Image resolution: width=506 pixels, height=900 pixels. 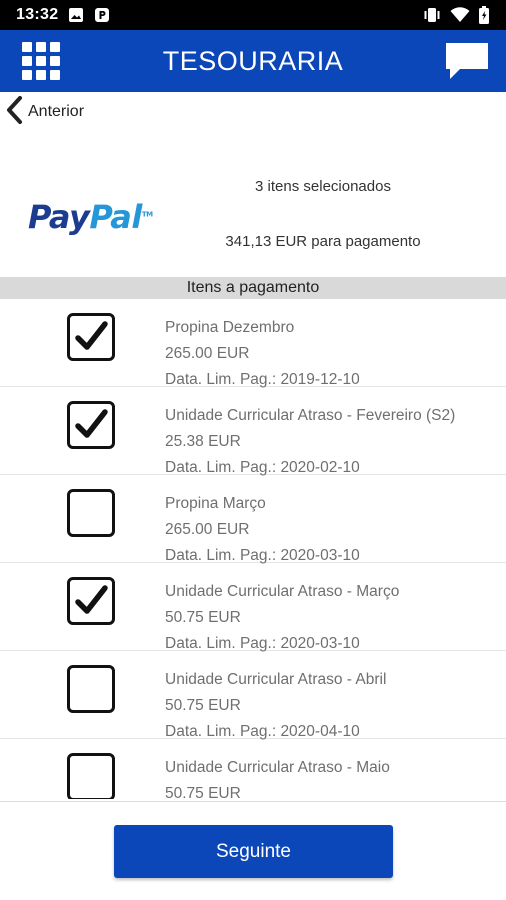 What do you see at coordinates (253, 288) in the screenshot?
I see `list-section-header: Itens a pagamento` at bounding box center [253, 288].